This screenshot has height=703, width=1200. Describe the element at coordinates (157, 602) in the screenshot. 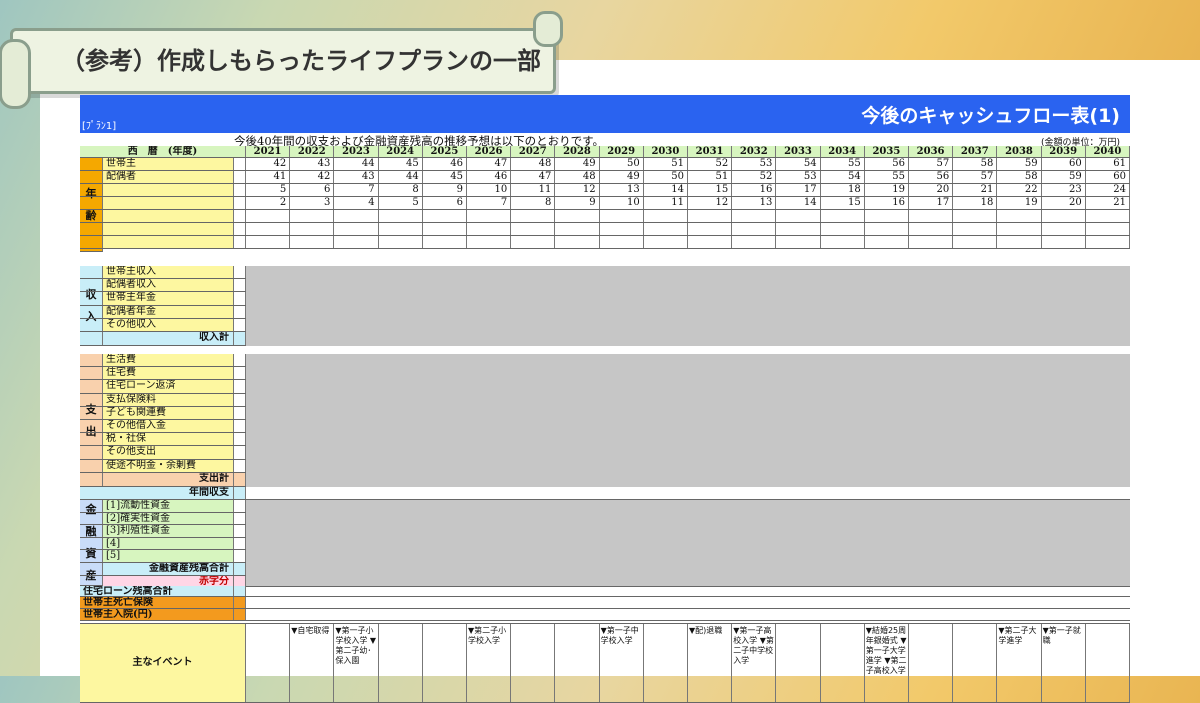

I see `row-label: 世帯主死亡保険` at that location.